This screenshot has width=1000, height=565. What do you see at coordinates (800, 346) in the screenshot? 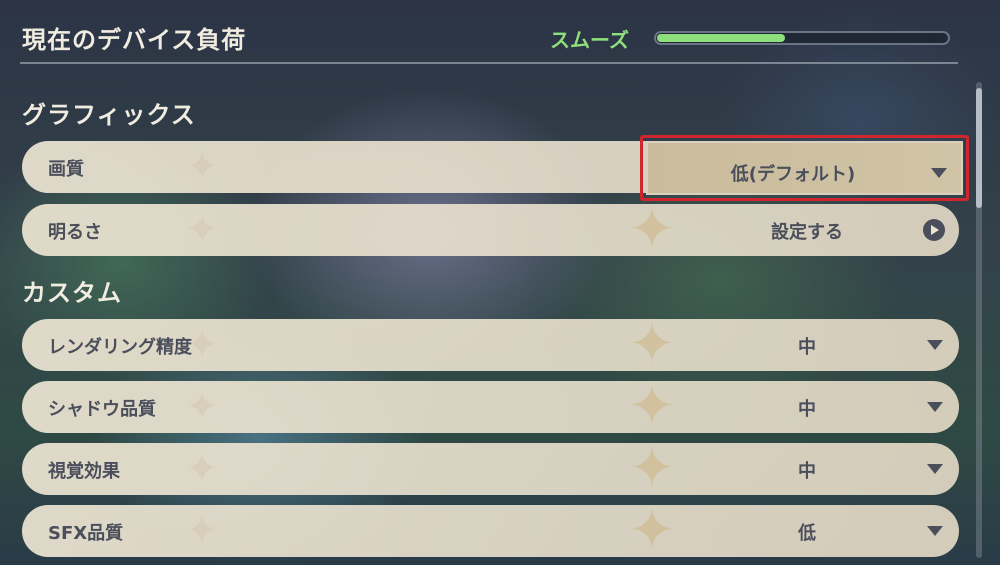
I see `render-dropdown-value: 中` at bounding box center [800, 346].